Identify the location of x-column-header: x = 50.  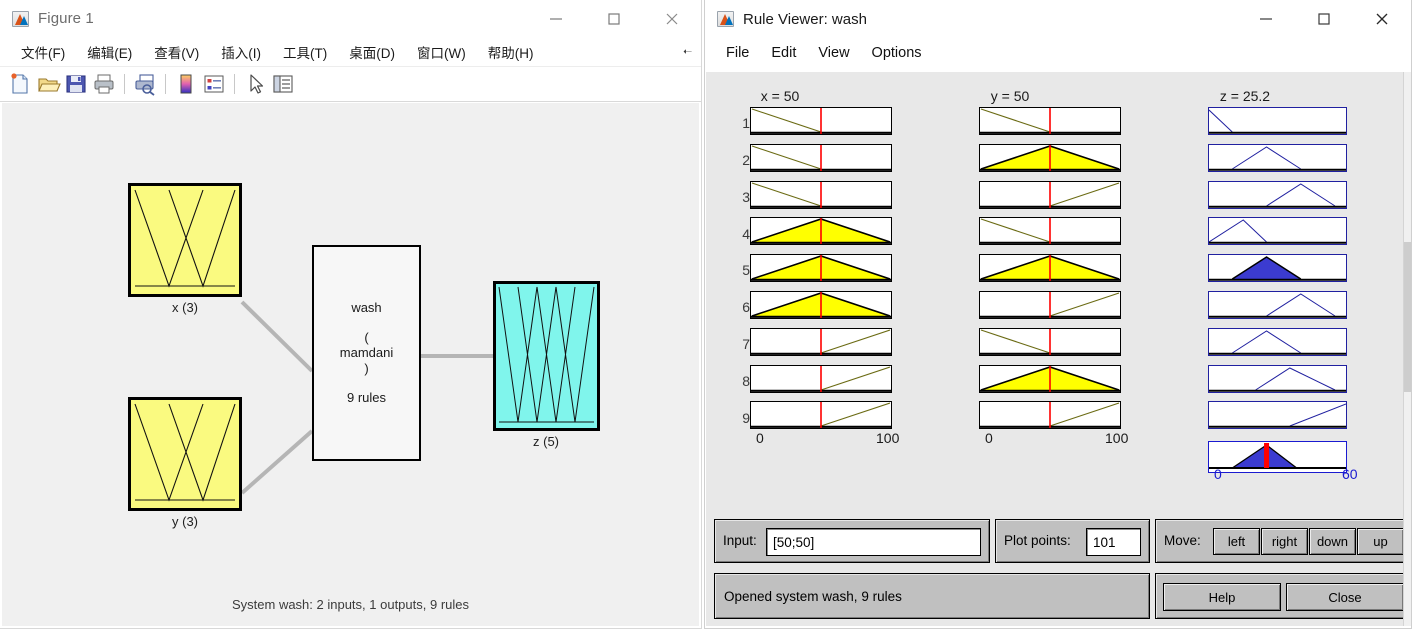
(780, 96).